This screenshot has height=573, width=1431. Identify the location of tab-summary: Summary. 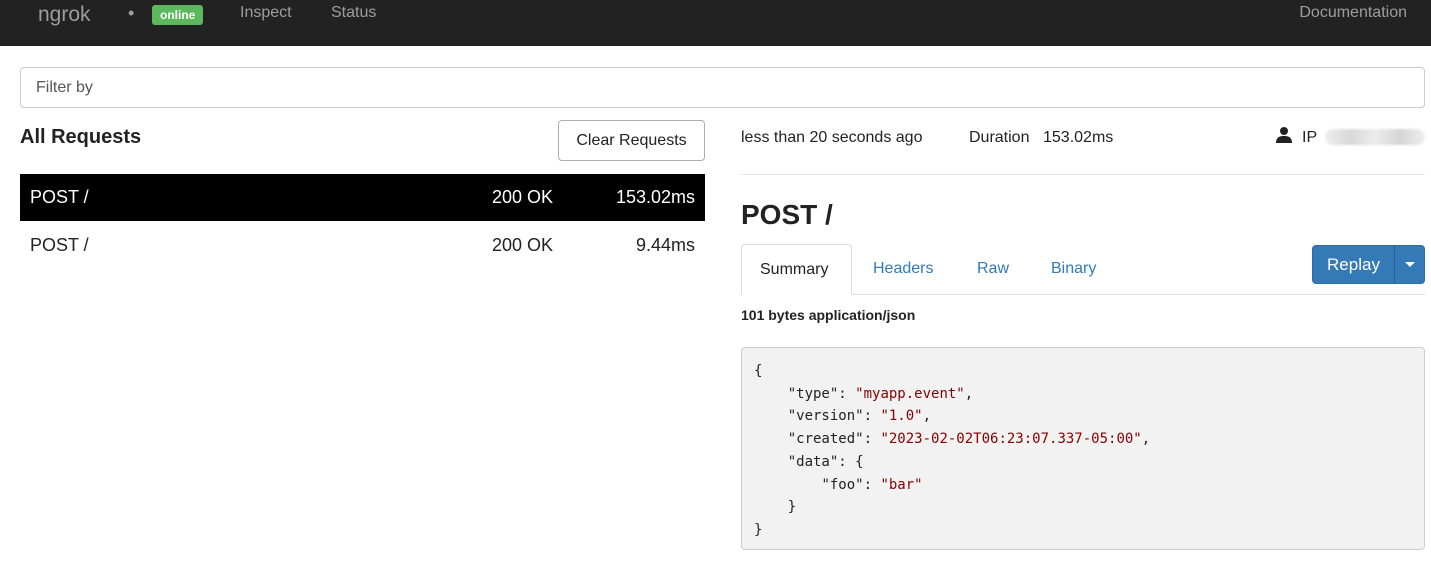
(796, 269).